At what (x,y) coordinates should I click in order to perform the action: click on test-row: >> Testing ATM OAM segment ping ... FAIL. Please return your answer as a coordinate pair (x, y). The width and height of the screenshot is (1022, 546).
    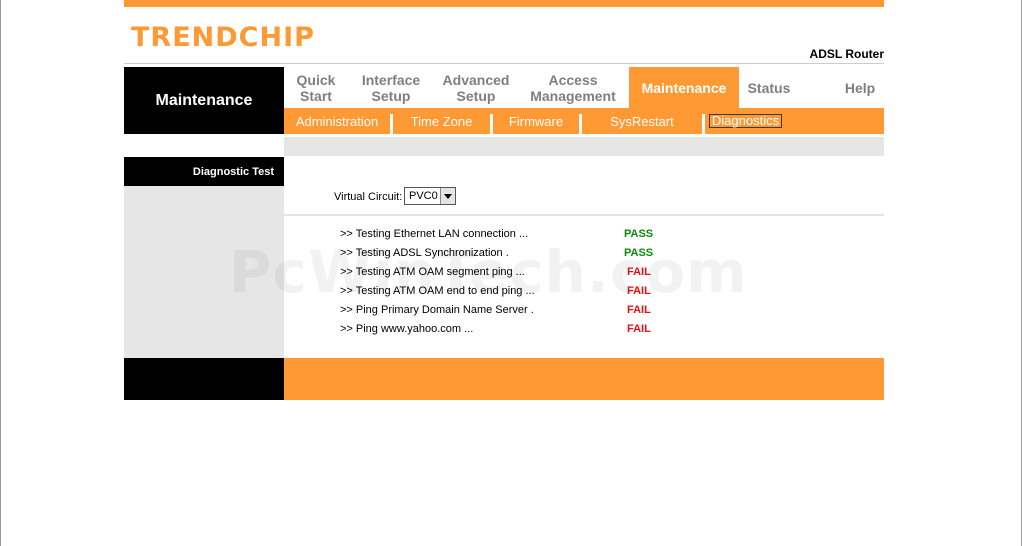
    Looking at the image, I should click on (510, 274).